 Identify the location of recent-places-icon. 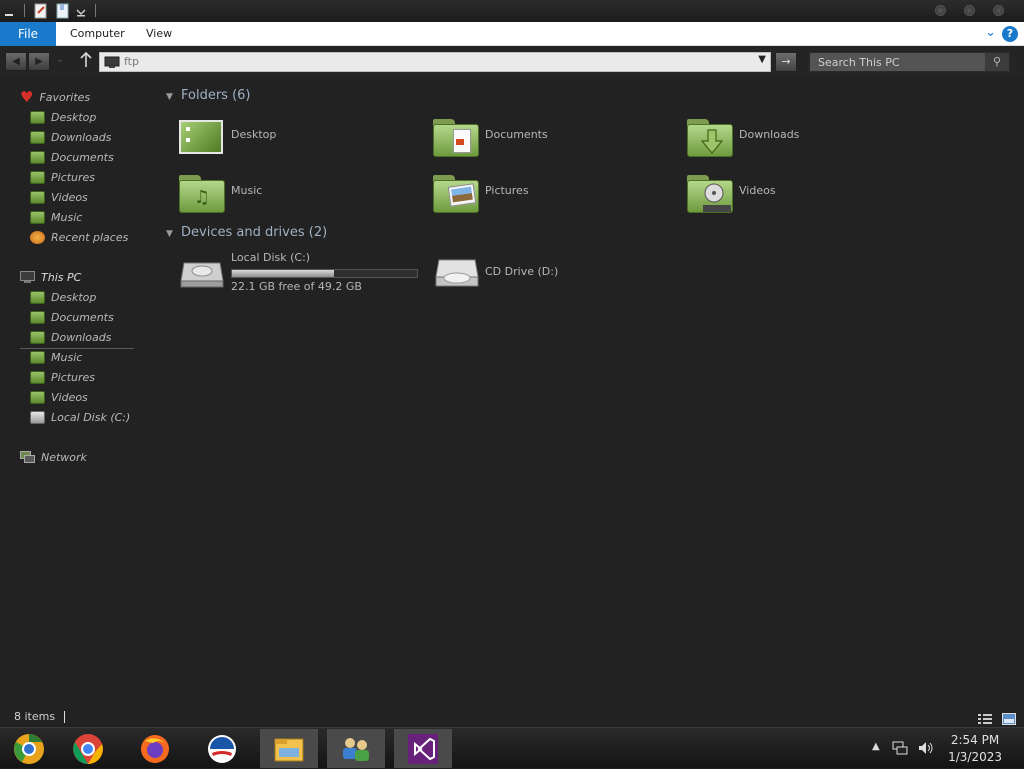
(37, 237).